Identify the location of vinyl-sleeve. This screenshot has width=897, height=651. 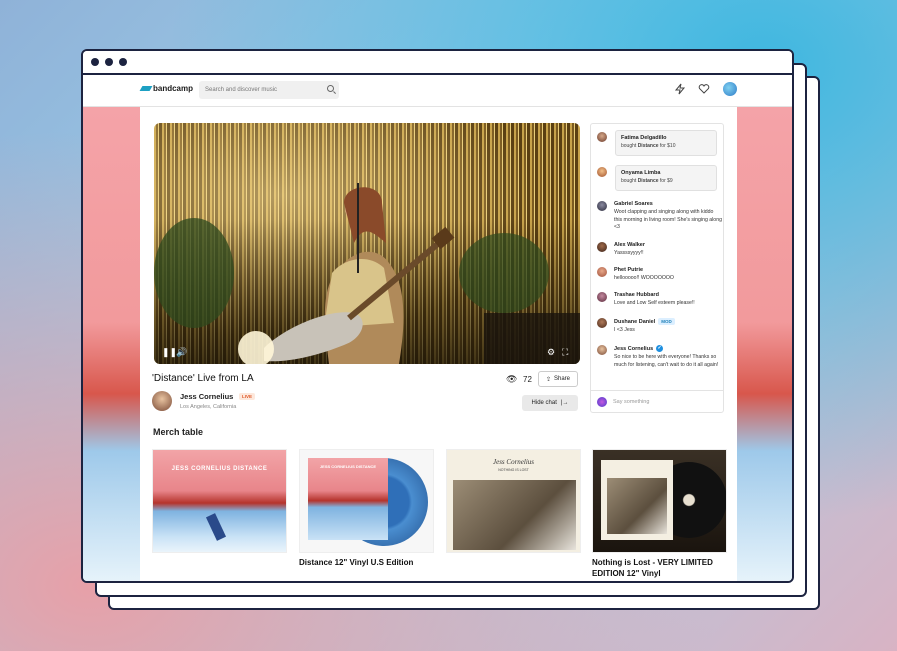
(637, 500).